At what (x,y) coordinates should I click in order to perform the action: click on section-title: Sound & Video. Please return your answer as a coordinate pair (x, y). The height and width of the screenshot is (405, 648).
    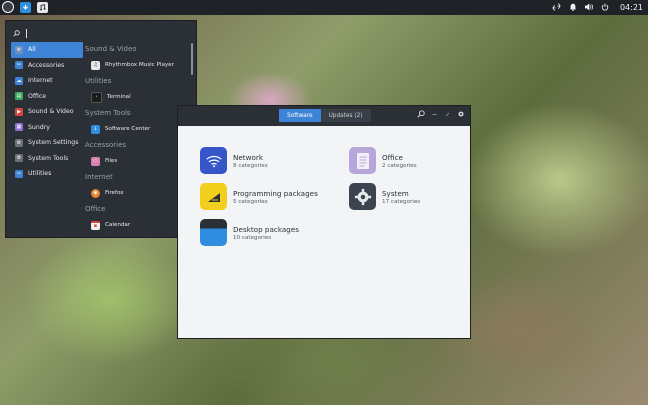
    Looking at the image, I should click on (111, 49).